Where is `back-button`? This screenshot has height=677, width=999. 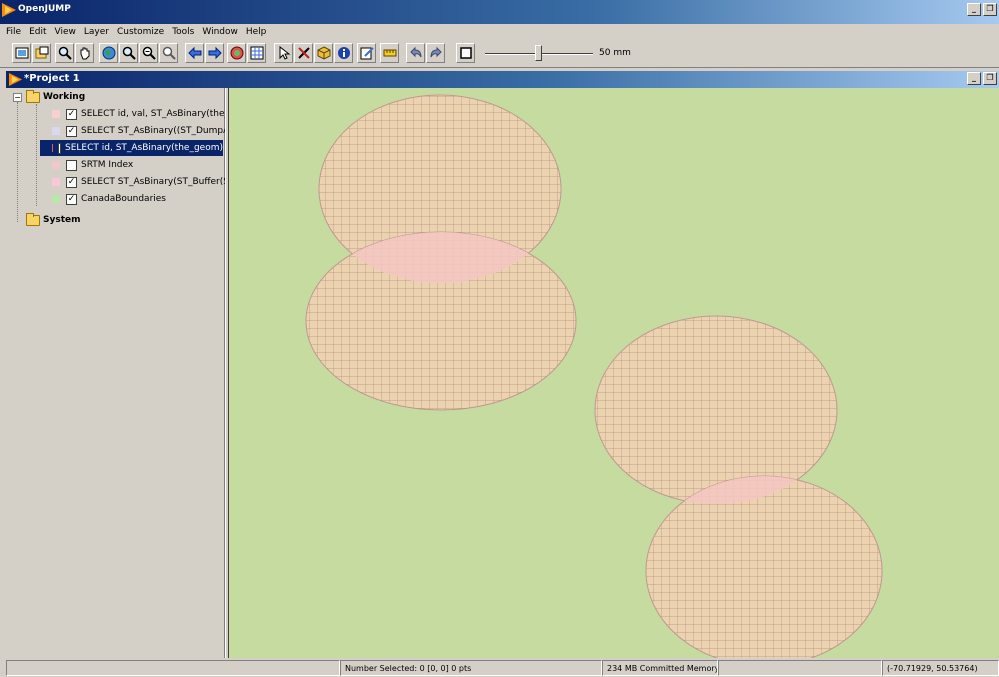
back-button is located at coordinates (194, 53).